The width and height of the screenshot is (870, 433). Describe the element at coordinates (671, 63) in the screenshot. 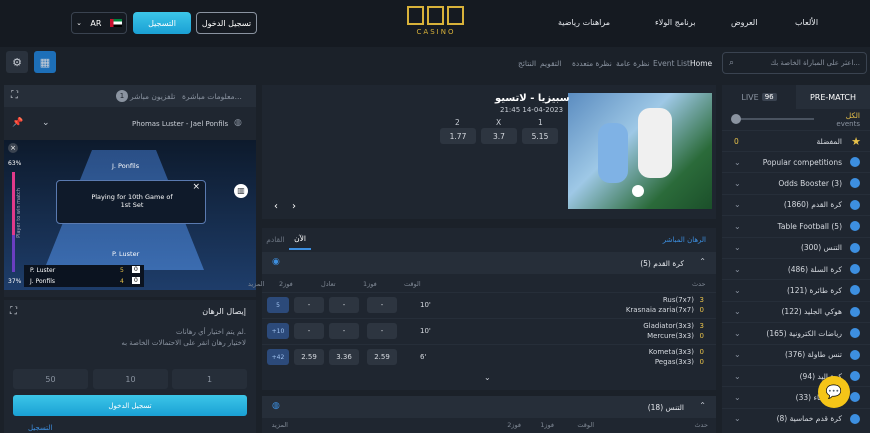

I see `crumb-event-list: Event List` at that location.